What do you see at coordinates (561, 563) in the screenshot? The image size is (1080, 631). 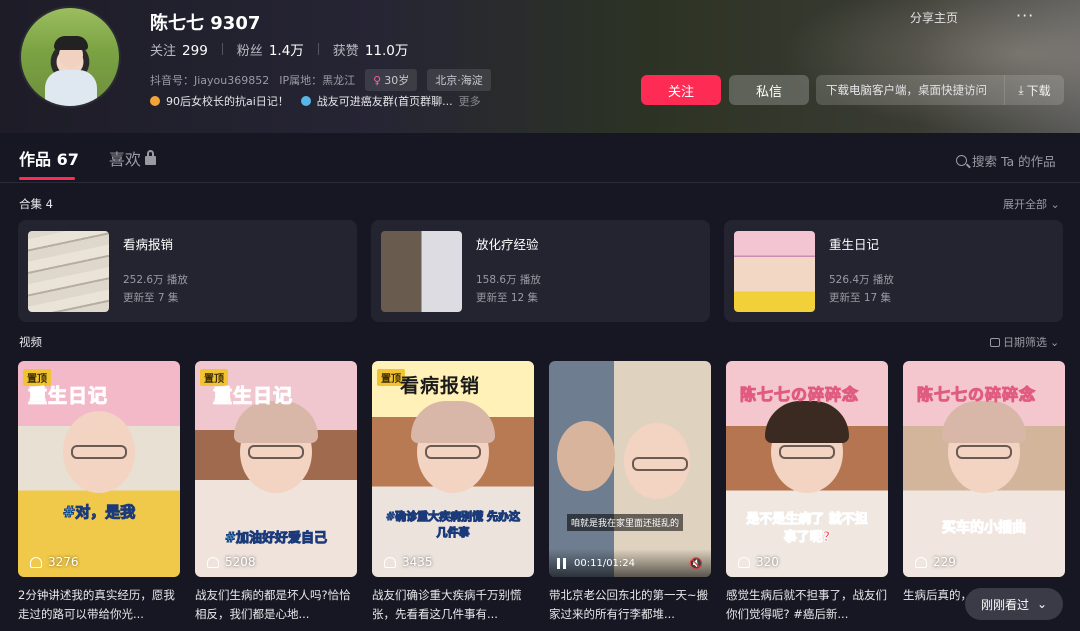 I see `pause-icon` at bounding box center [561, 563].